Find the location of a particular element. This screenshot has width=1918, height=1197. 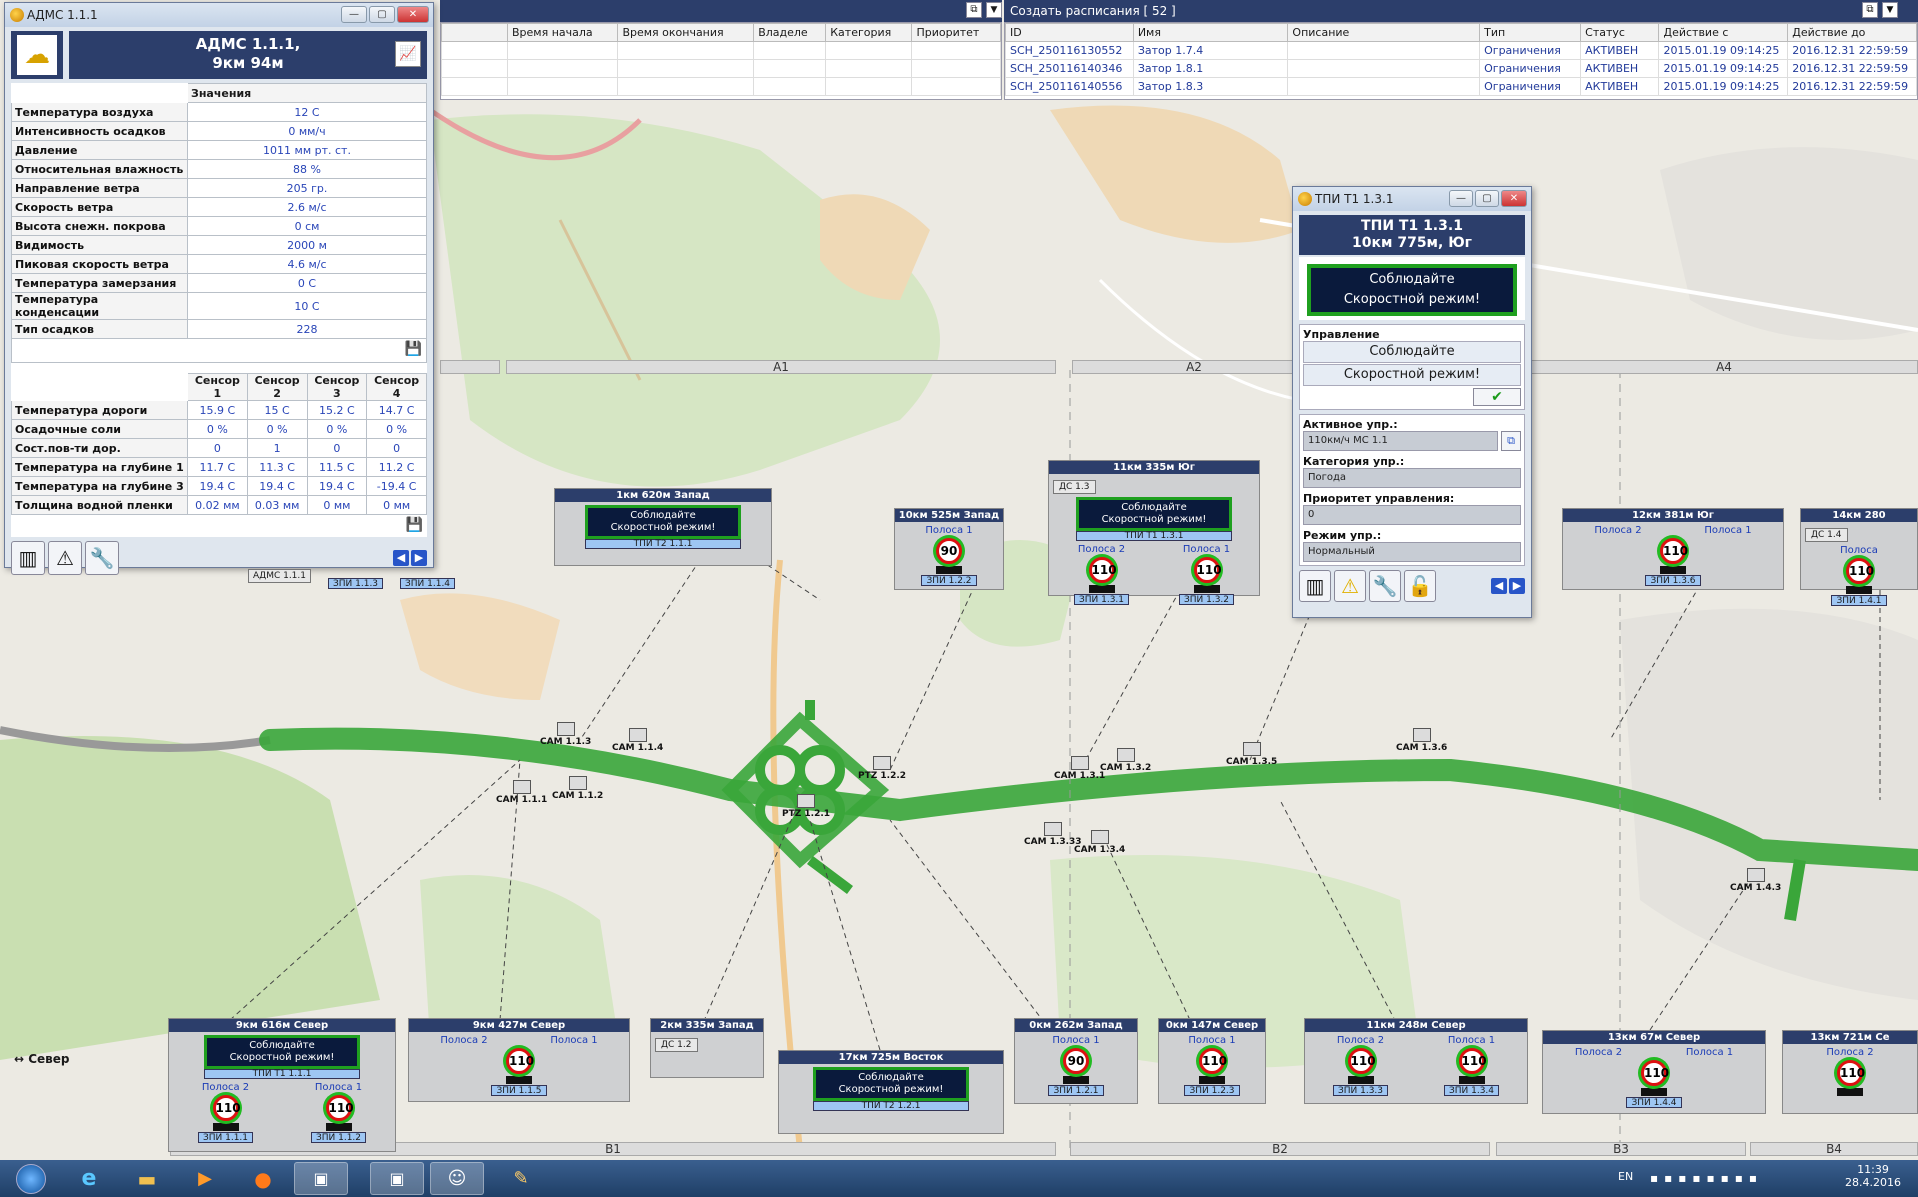

priority-field: 0 is located at coordinates (1412, 515).